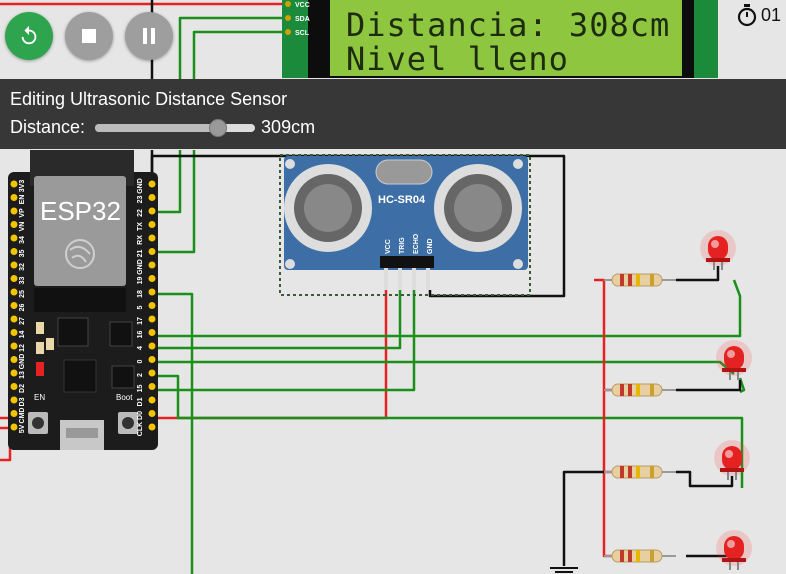 This screenshot has height=574, width=786. Describe the element at coordinates (22, 200) in the screenshot. I see `esp32-left-pin-label: EN` at that location.